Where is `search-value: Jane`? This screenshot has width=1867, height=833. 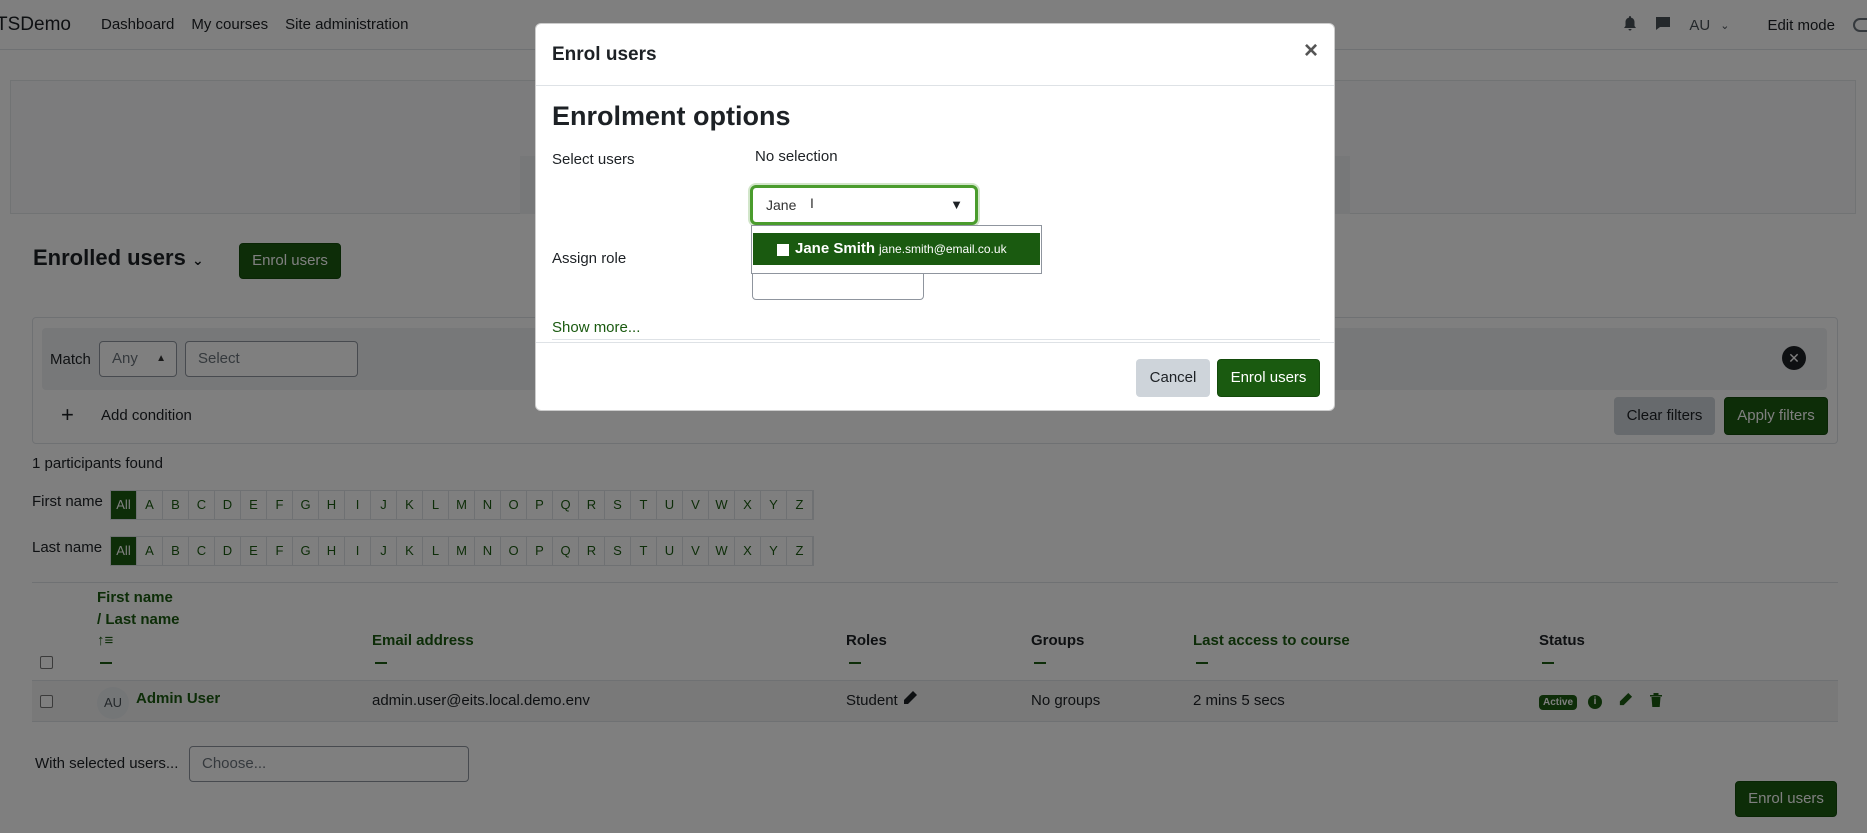
search-value: Jane is located at coordinates (781, 205).